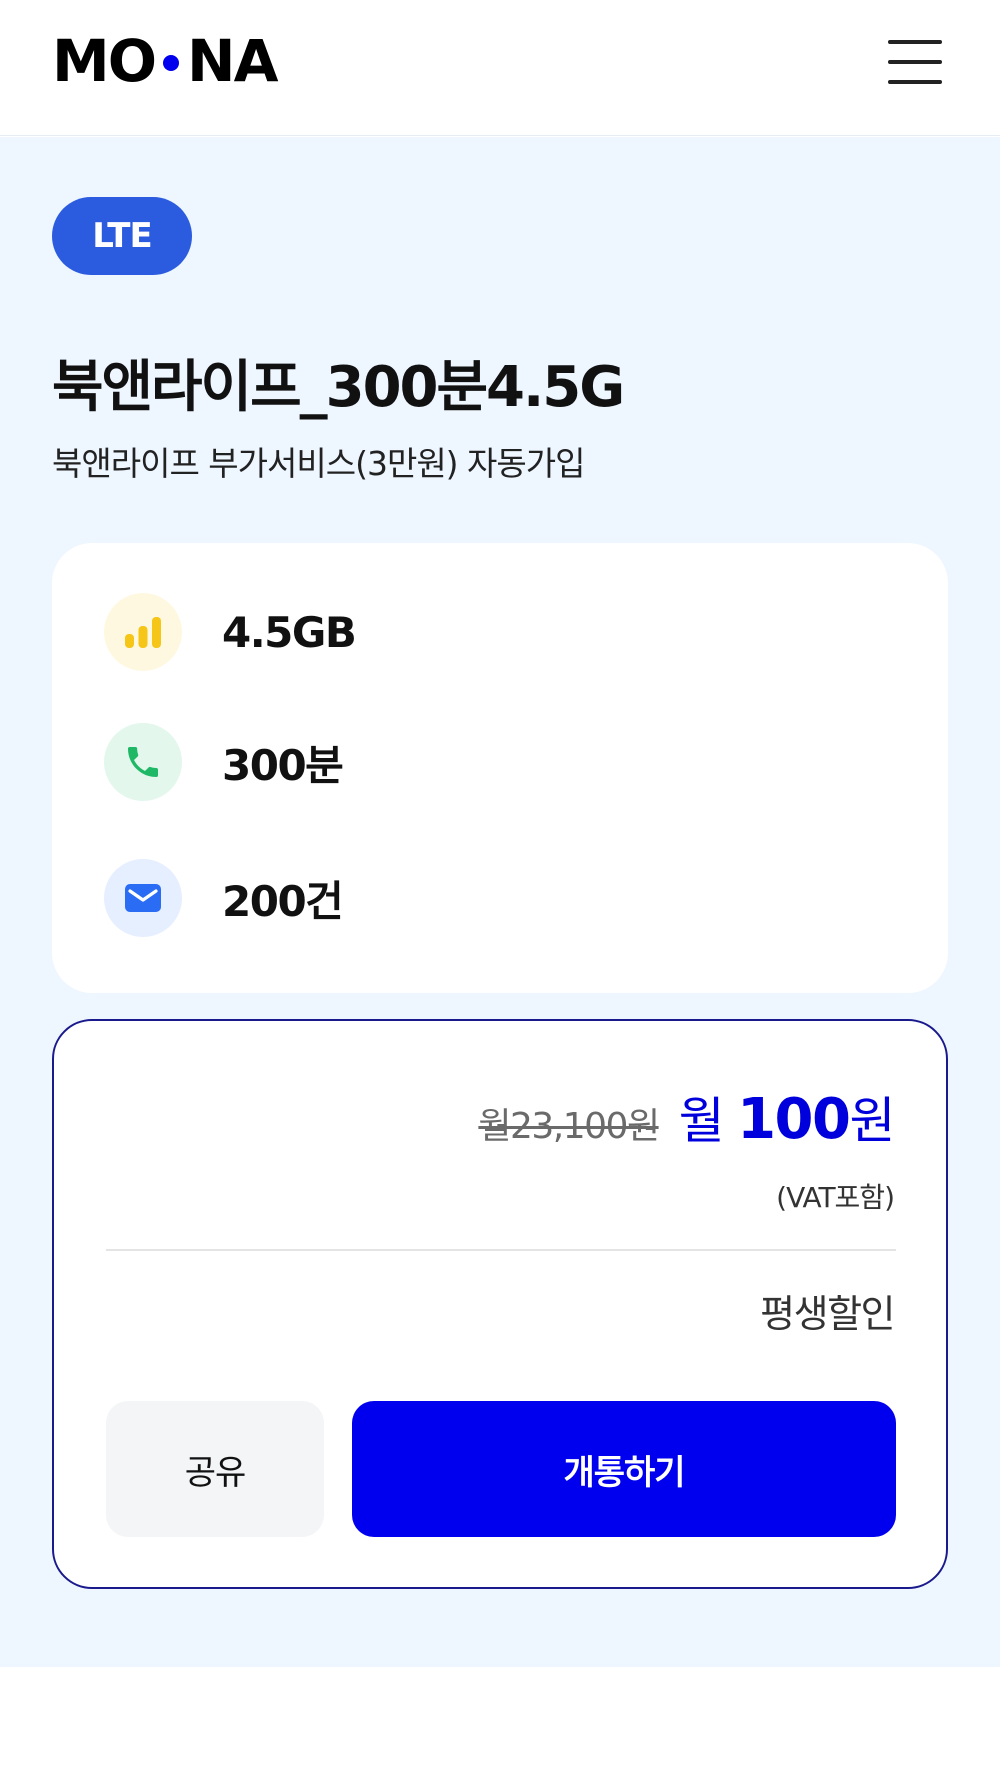 The height and width of the screenshot is (1787, 1000). What do you see at coordinates (827, 1314) in the screenshot?
I see `discount-label: 평생할인` at bounding box center [827, 1314].